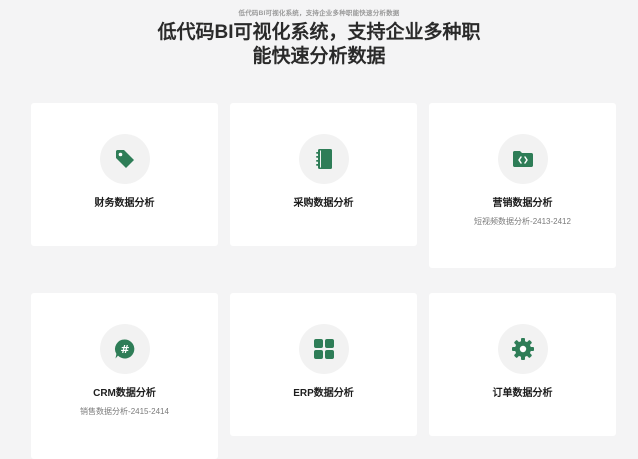  I want to click on card-erp: ERP数据分析, so click(323, 364).